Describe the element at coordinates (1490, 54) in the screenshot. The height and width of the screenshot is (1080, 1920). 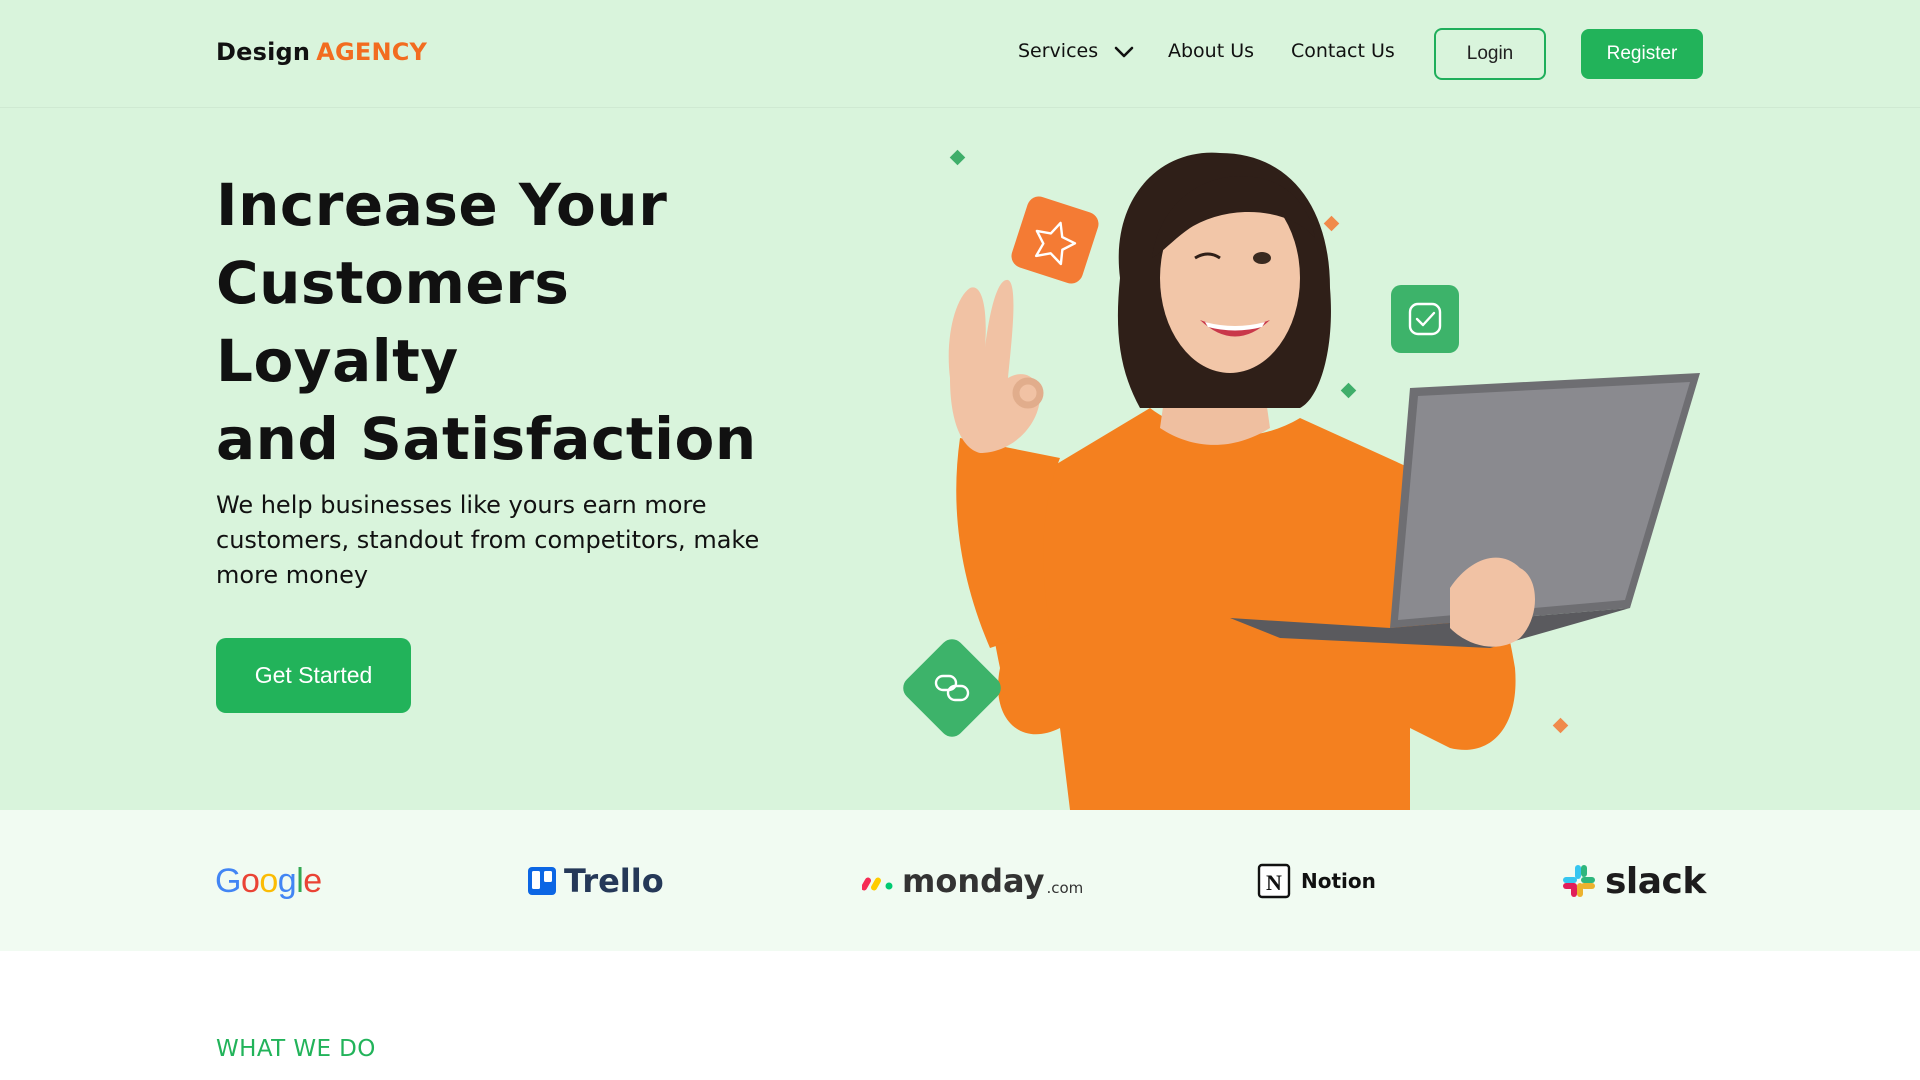
I see `login-button: Login` at that location.